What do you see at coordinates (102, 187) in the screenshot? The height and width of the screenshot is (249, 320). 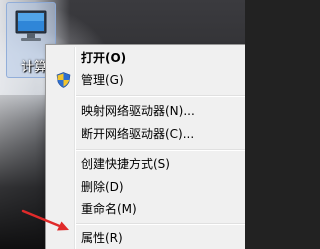 I see `menu-item-label: 删除(D)` at bounding box center [102, 187].